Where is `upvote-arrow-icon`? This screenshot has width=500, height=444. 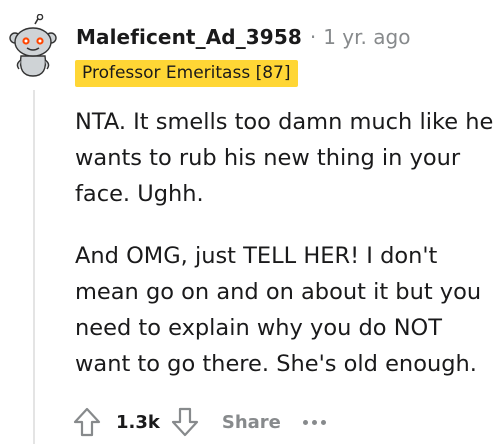
upvote-arrow-icon is located at coordinates (87, 422).